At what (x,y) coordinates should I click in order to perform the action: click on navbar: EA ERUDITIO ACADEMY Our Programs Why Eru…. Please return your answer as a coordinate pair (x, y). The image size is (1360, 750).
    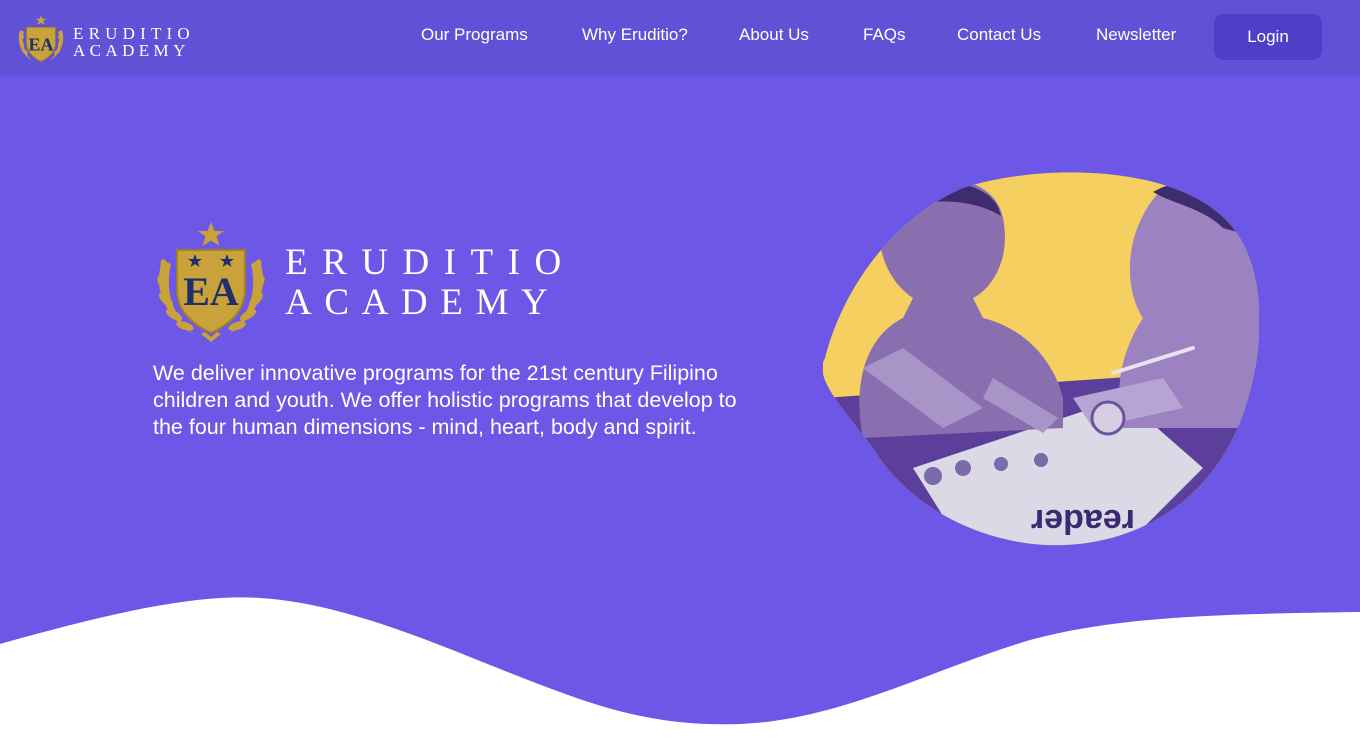
    Looking at the image, I should click on (680, 36).